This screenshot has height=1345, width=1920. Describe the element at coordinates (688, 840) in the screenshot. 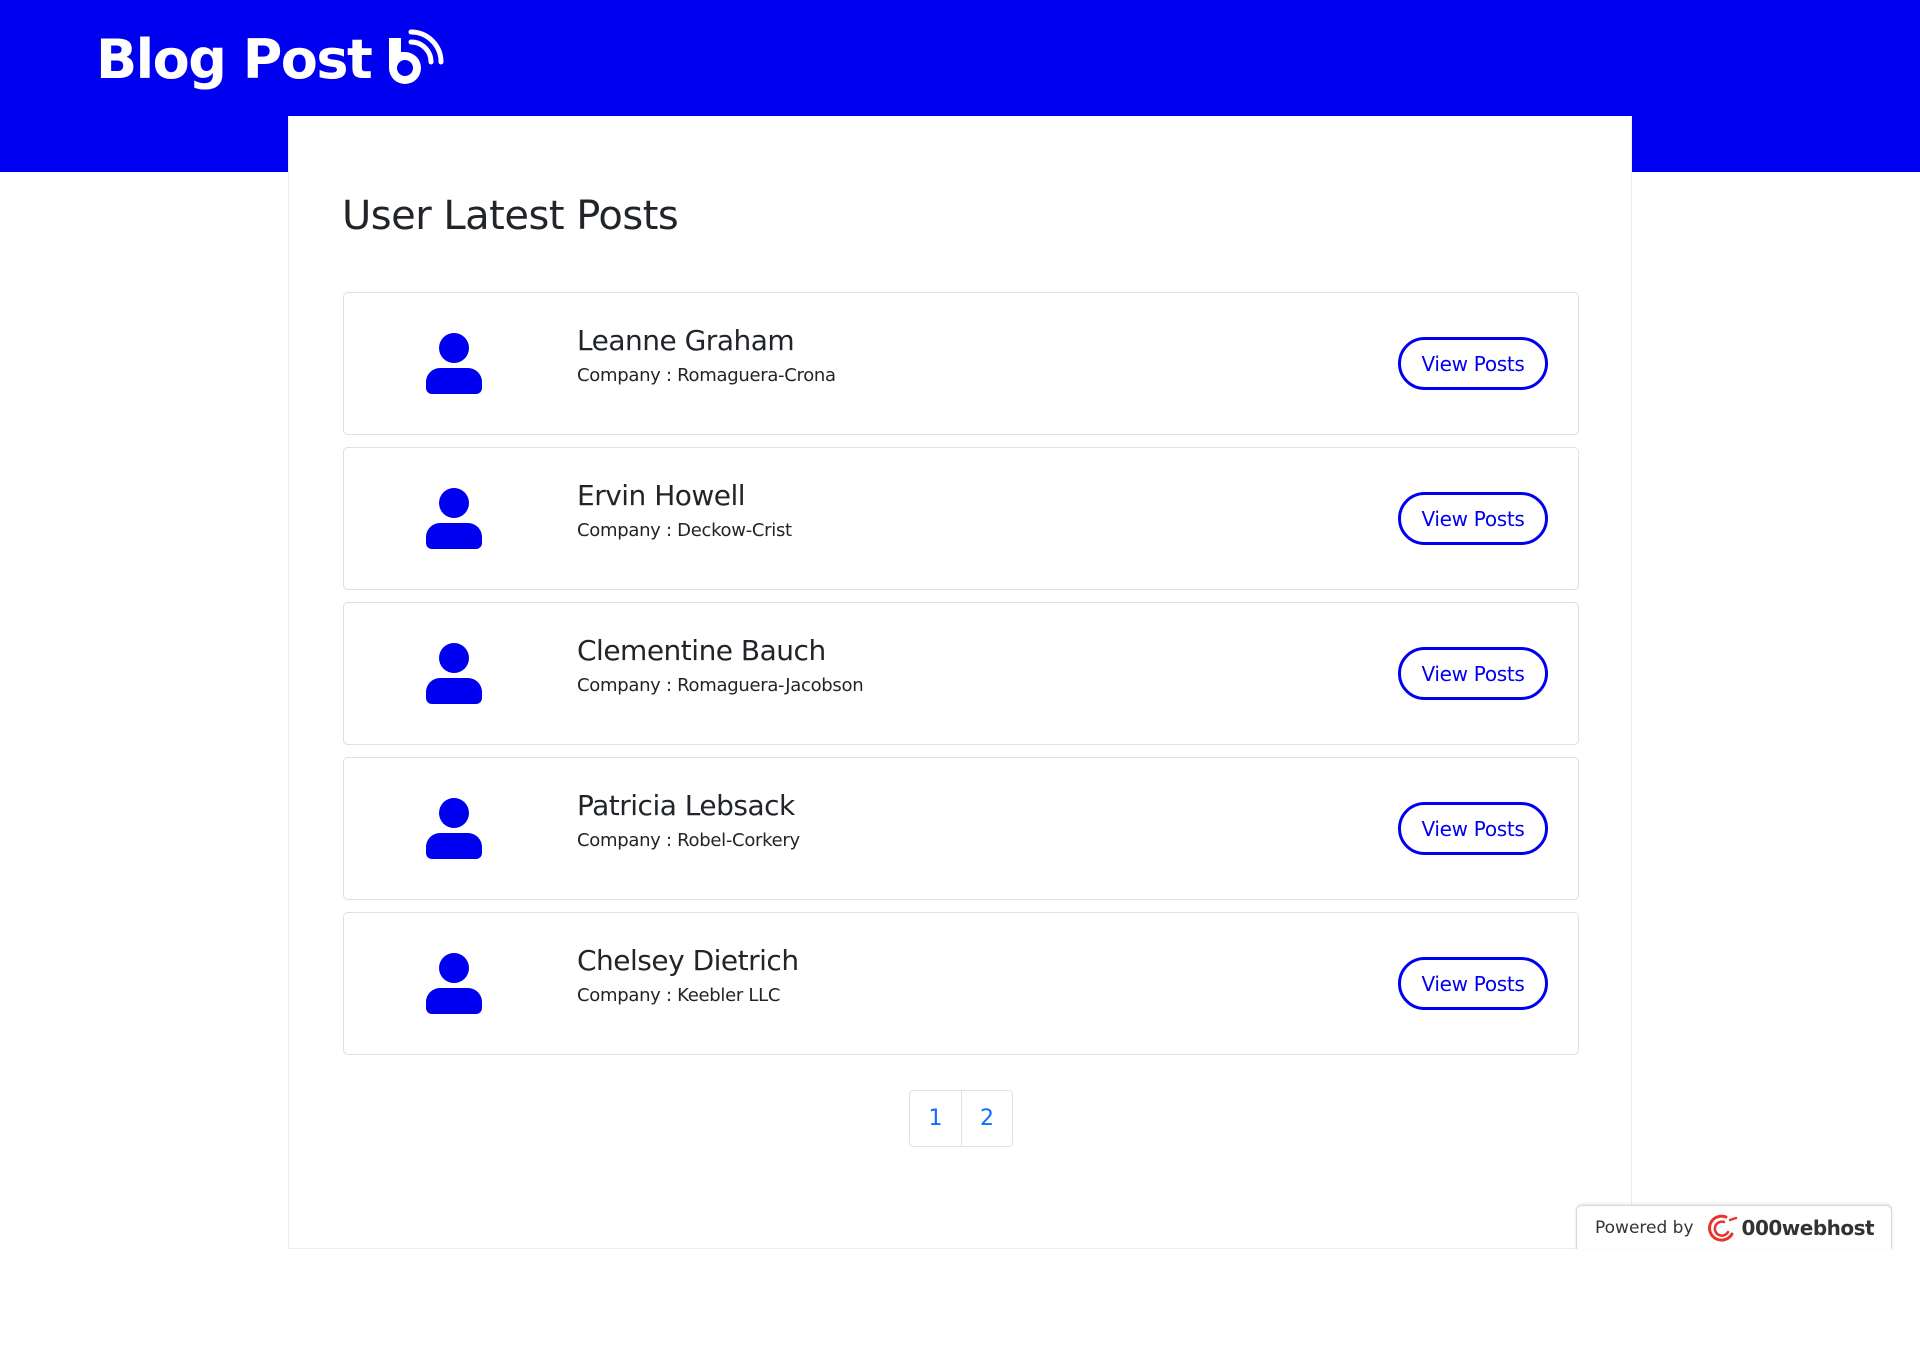

I see `user-company: Company : Robel-Corkery` at that location.